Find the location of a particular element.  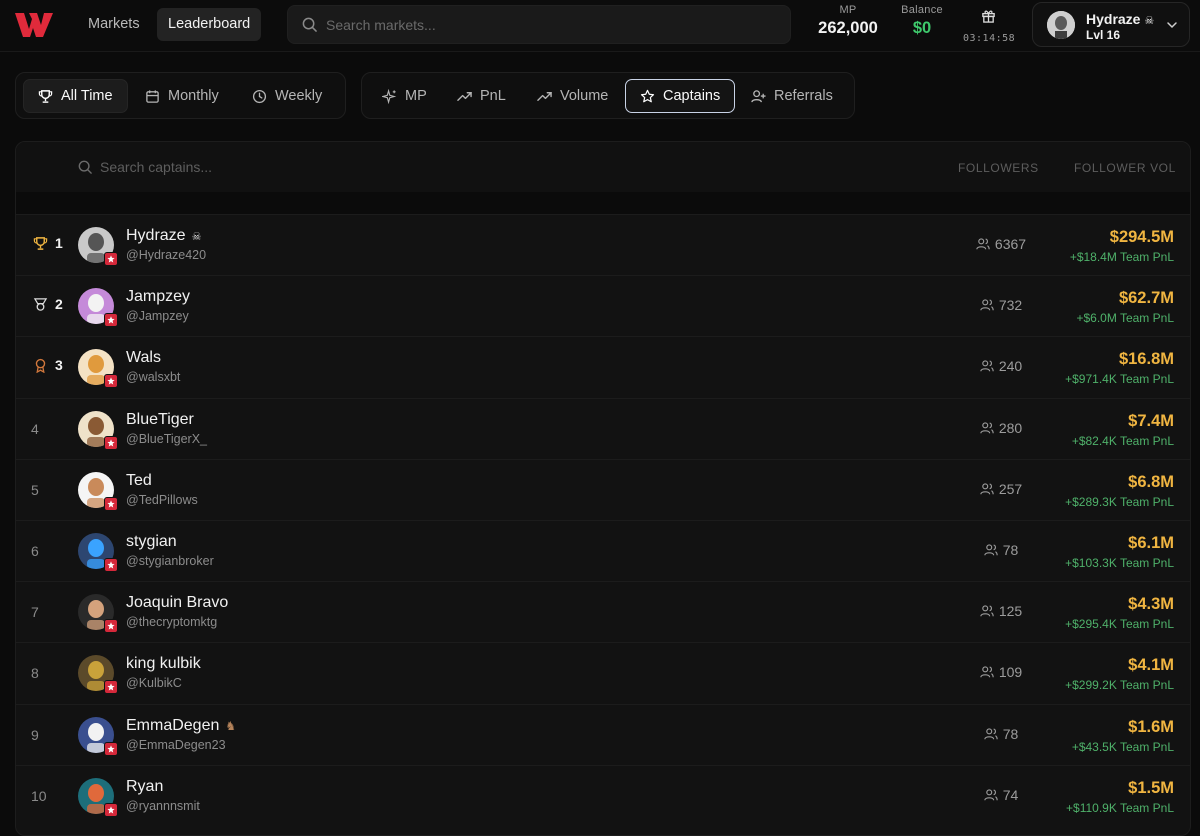

filter-mp-label: MP is located at coordinates (416, 96).